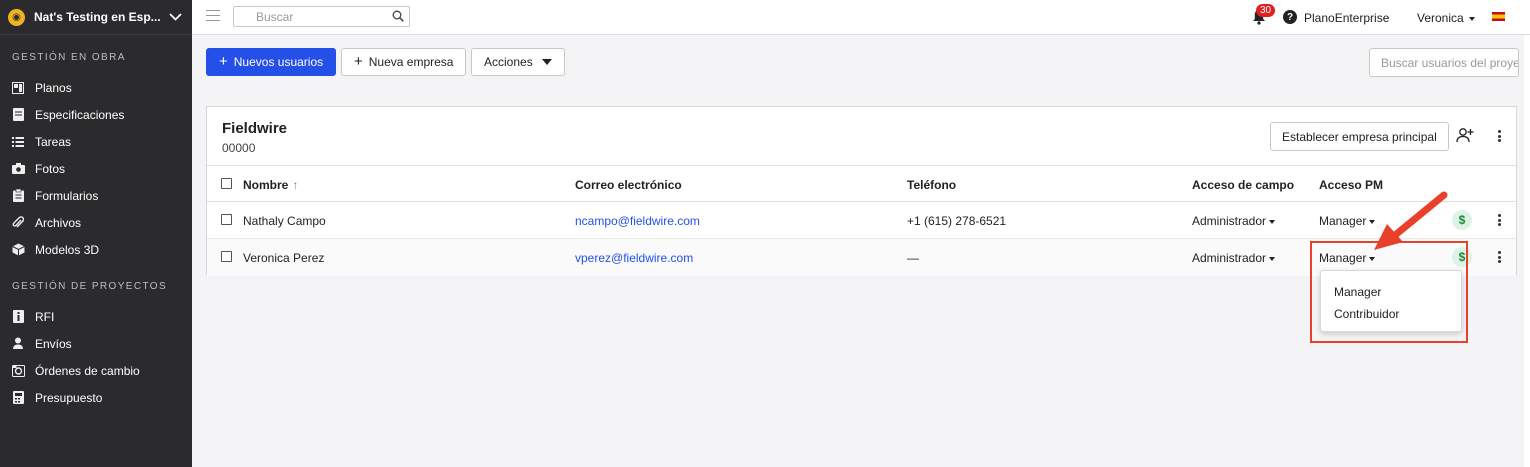  Describe the element at coordinates (1346, 18) in the screenshot. I see `plan-name: PlanoEnterprise` at that location.